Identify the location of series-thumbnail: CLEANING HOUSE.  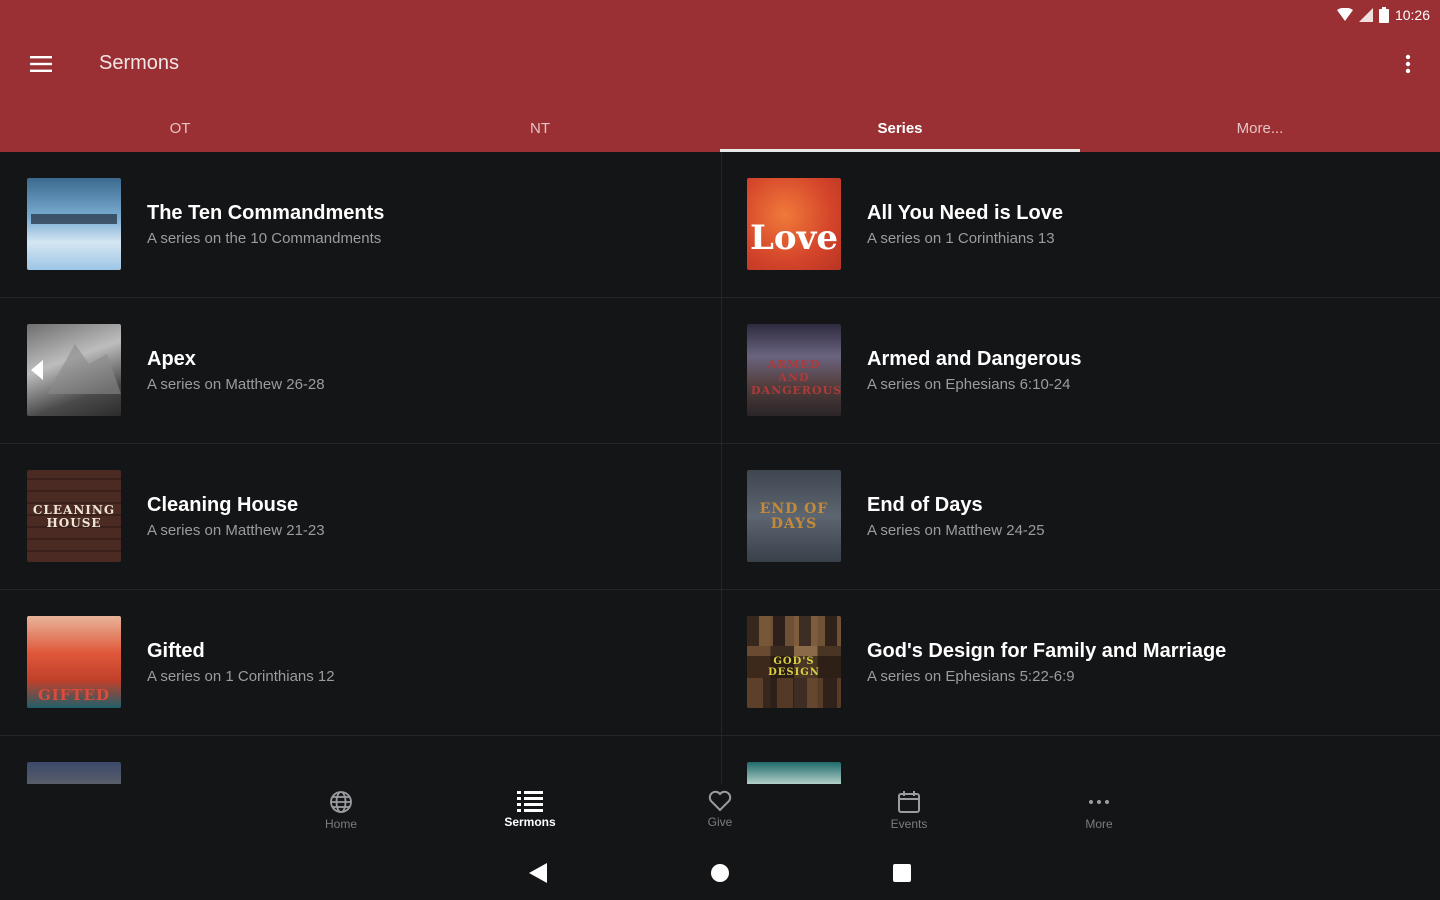
(74, 516).